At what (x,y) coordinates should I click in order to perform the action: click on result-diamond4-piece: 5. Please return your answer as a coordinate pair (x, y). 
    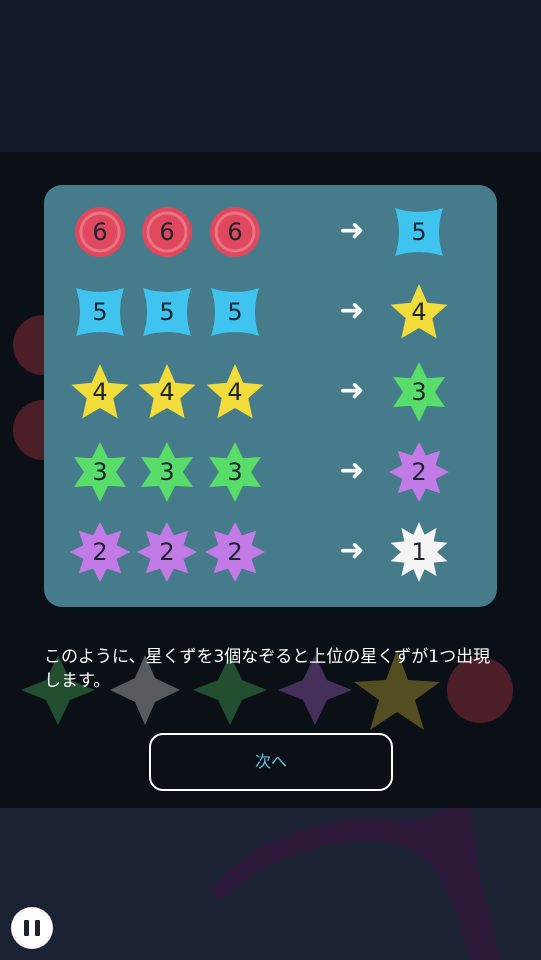
    Looking at the image, I should click on (419, 232).